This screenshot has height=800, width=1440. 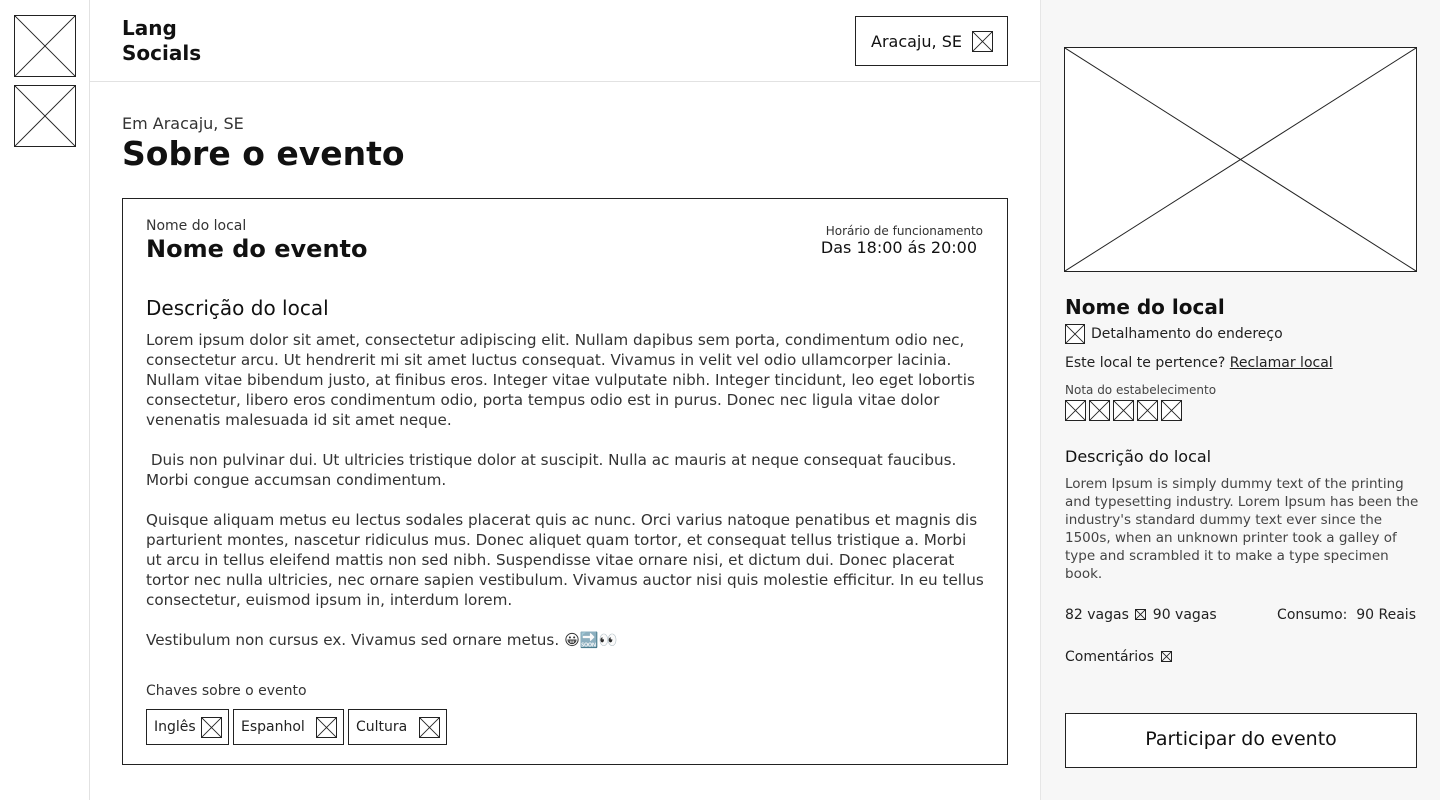 What do you see at coordinates (162, 53) in the screenshot?
I see `logo-line-2: Socials` at bounding box center [162, 53].